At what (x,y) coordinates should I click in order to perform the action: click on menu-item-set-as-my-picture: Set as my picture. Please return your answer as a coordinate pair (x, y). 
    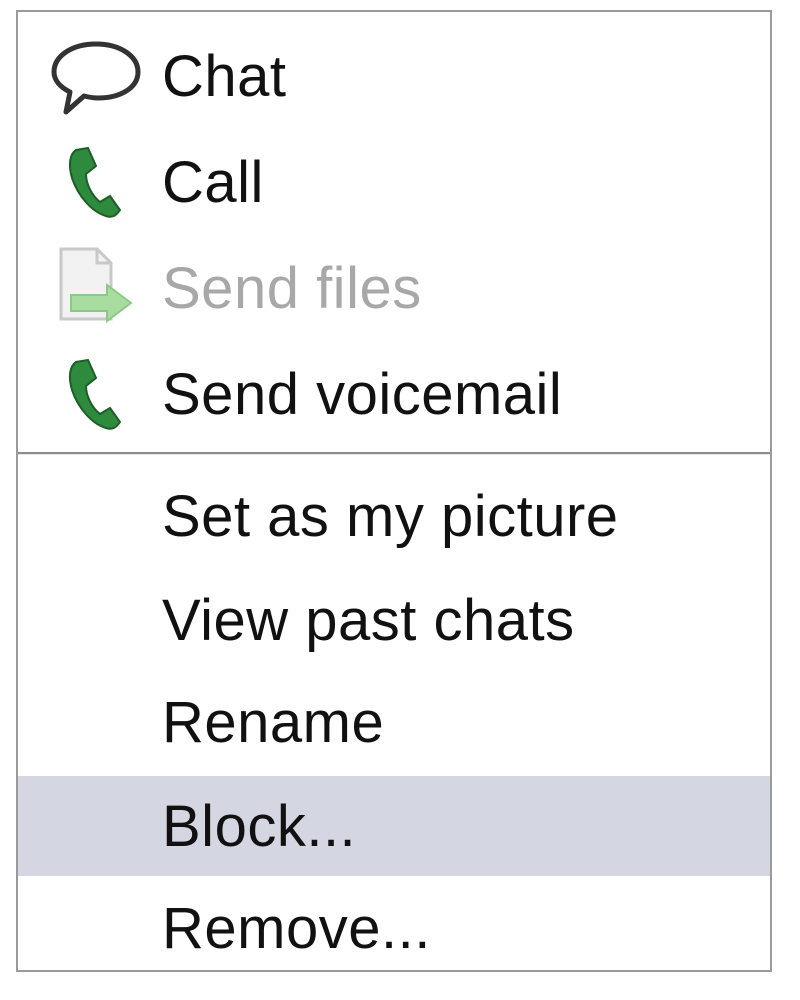
    Looking at the image, I should click on (394, 516).